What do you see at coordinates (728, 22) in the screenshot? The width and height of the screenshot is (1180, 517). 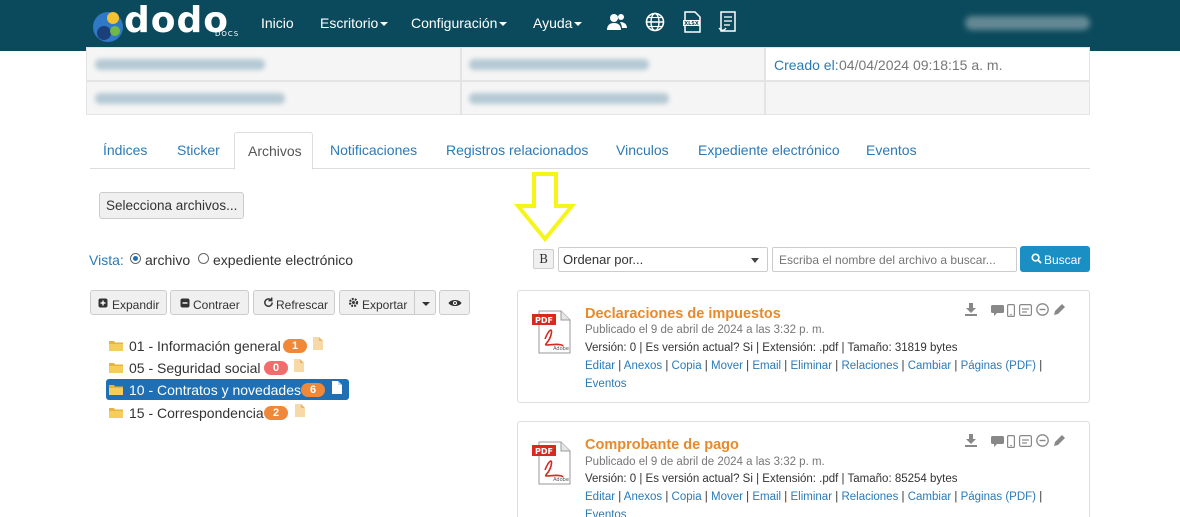 I see `document-list-icon` at bounding box center [728, 22].